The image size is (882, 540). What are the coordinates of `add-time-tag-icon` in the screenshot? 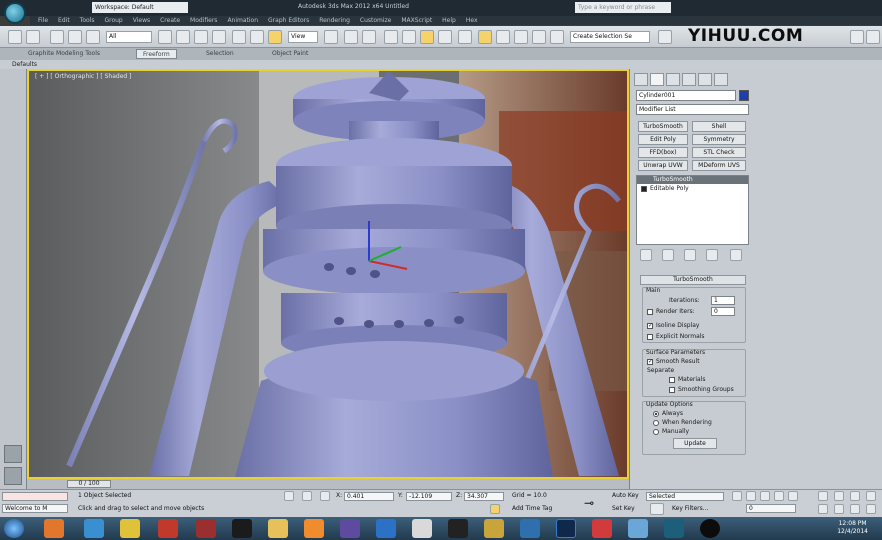 It's located at (495, 509).